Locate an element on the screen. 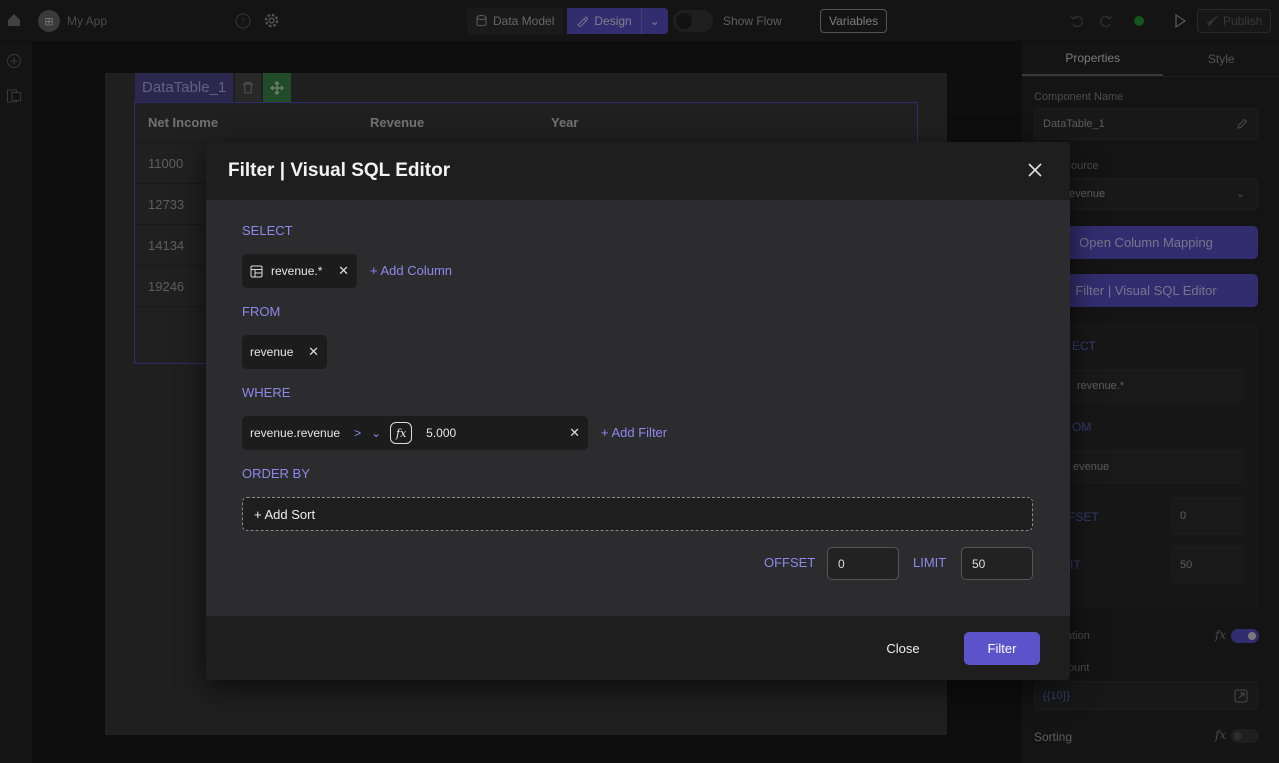 Image resolution: width=1279 pixels, height=763 pixels. fx-icon: fx is located at coordinates (401, 433).